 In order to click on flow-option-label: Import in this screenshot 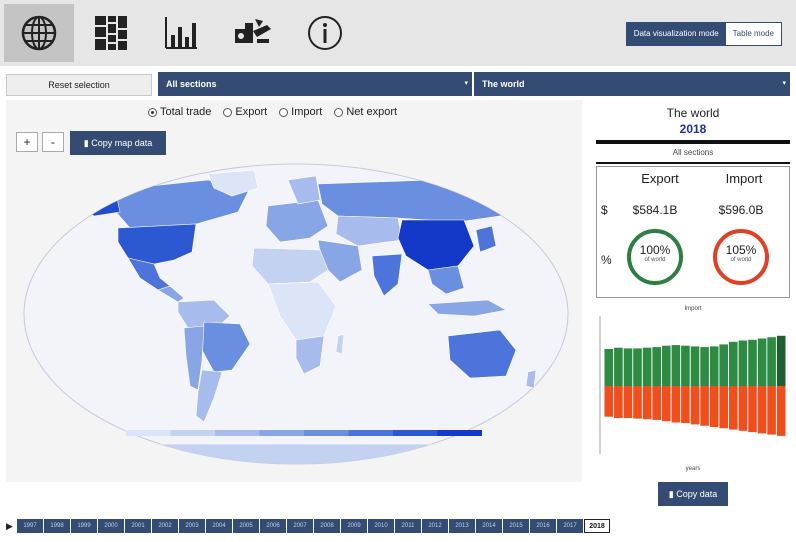, I will do `click(307, 112)`.